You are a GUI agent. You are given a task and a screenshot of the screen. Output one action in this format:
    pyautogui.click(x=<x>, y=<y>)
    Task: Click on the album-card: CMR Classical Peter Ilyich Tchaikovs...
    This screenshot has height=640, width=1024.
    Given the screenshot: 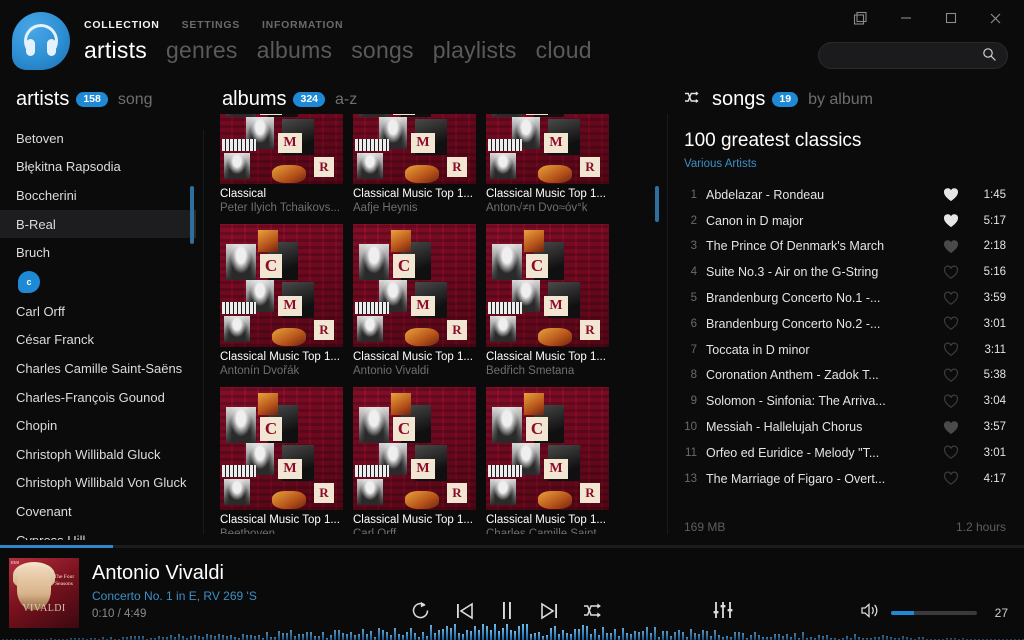 What is the action you would take?
    pyautogui.click(x=281, y=164)
    